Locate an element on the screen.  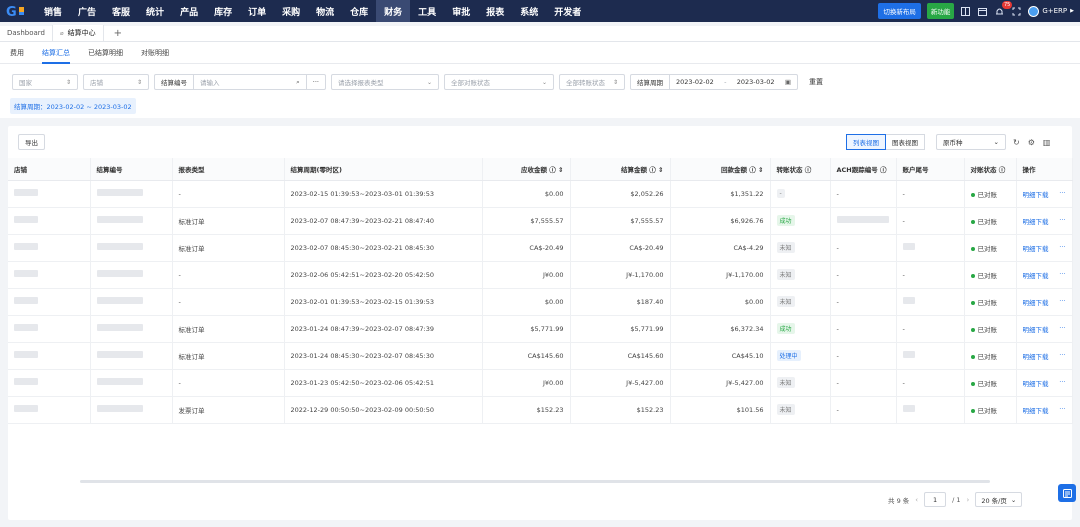
chevron-down-icon: ⌄ is located at coordinates (429, 82).